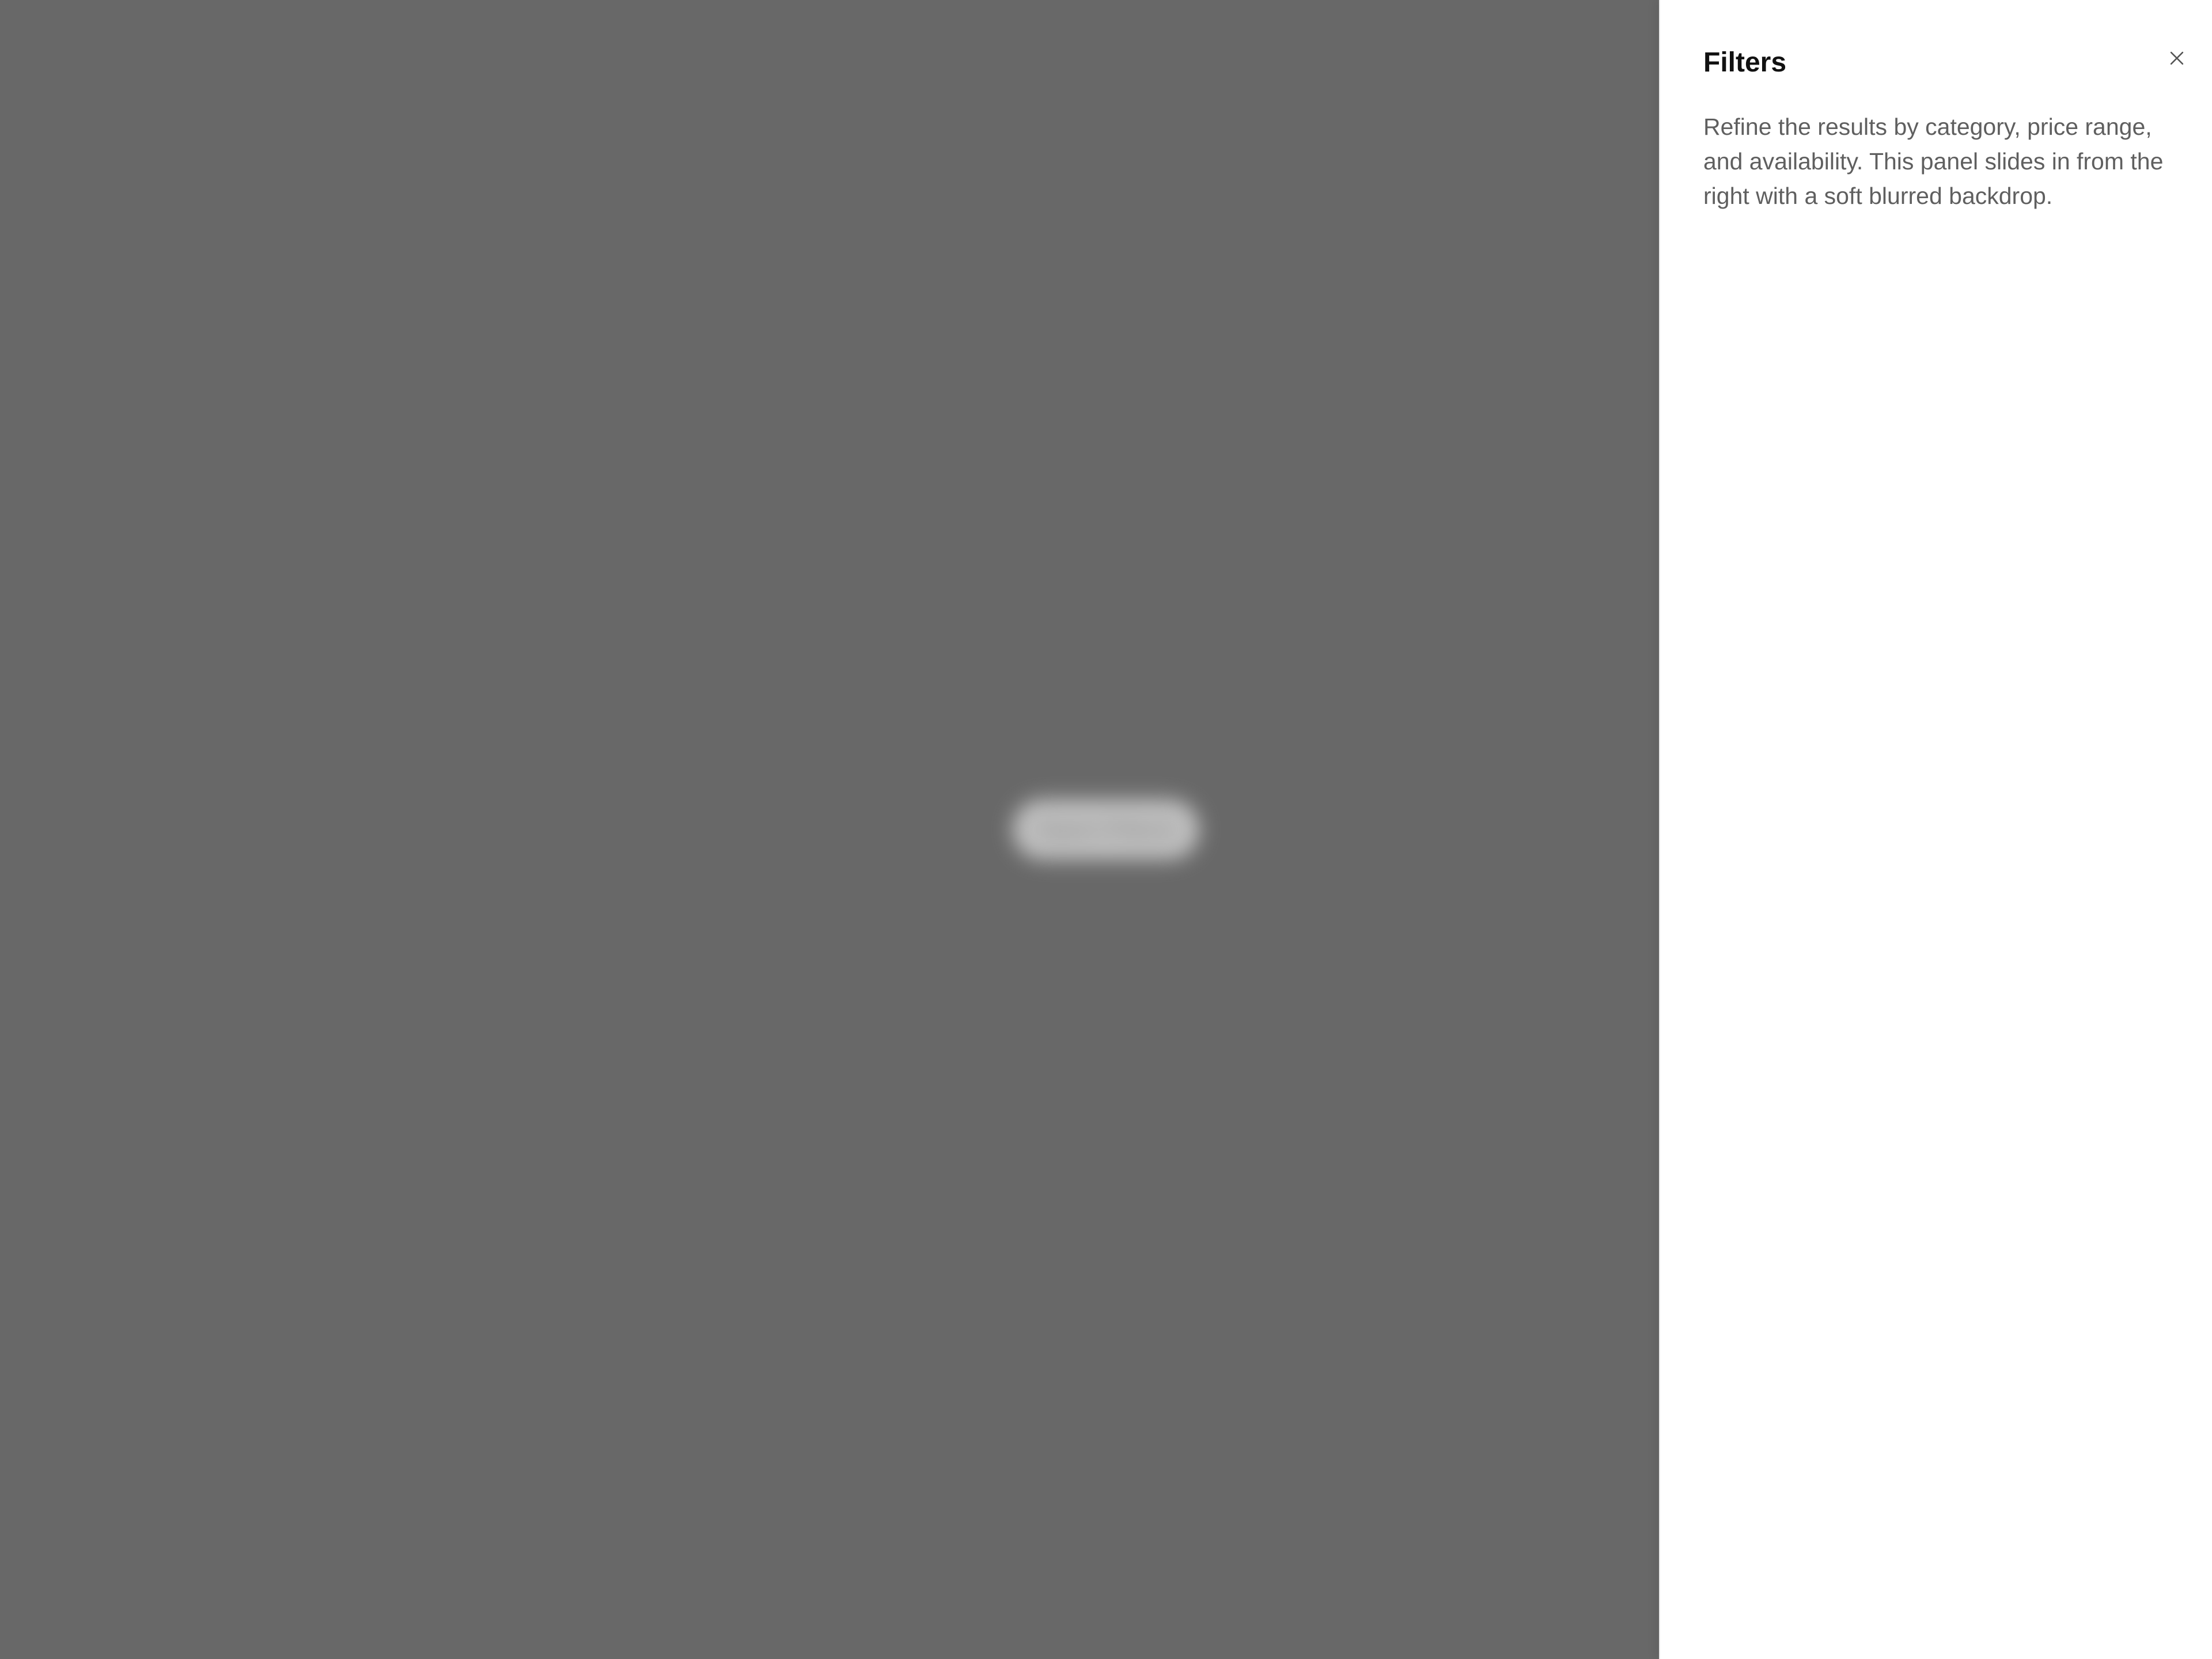  I want to click on panel-title: Filters, so click(1745, 62).